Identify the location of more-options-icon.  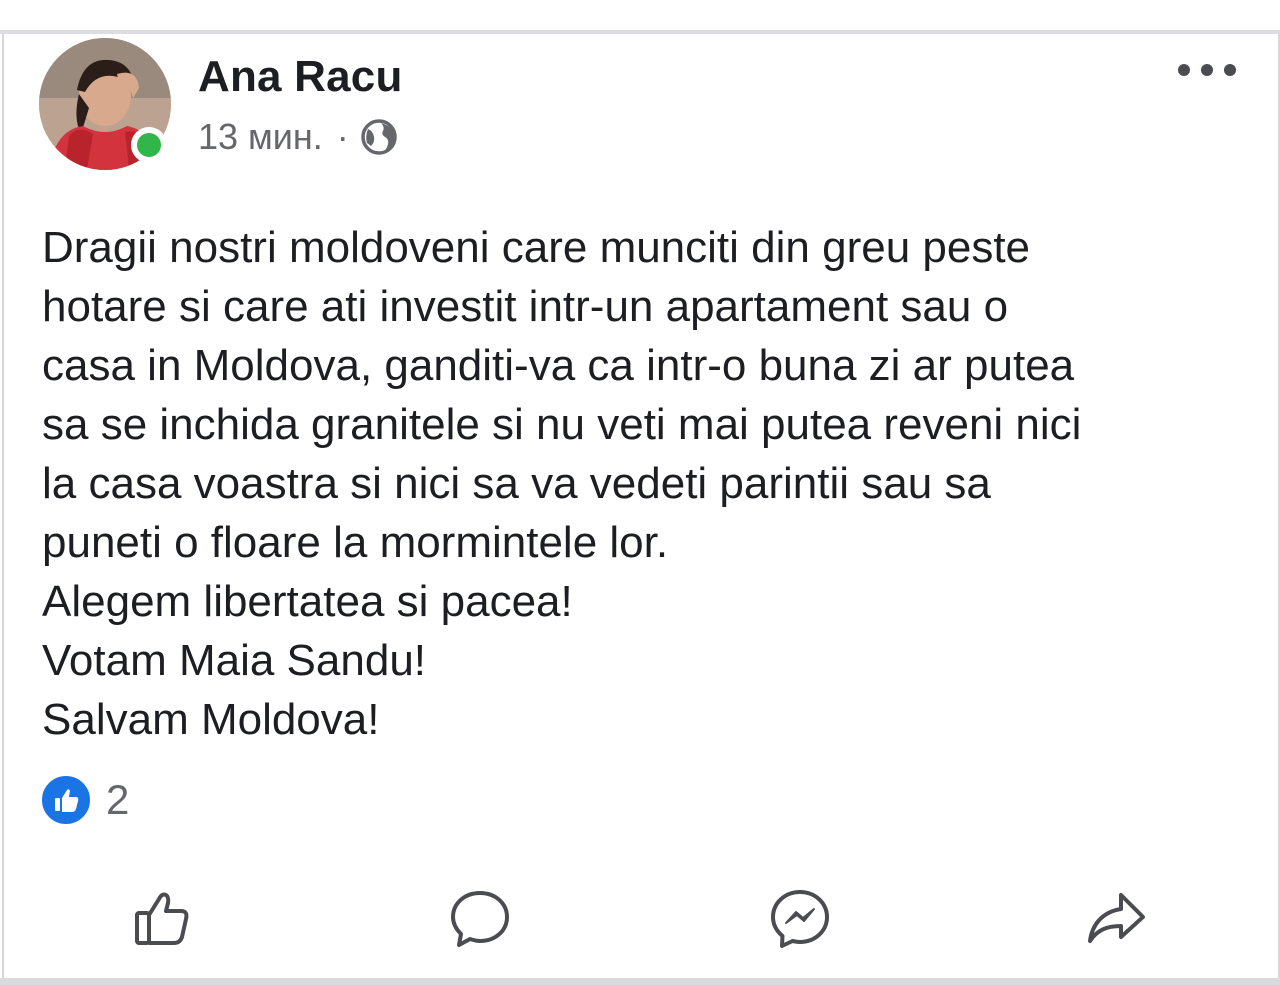
(1207, 70).